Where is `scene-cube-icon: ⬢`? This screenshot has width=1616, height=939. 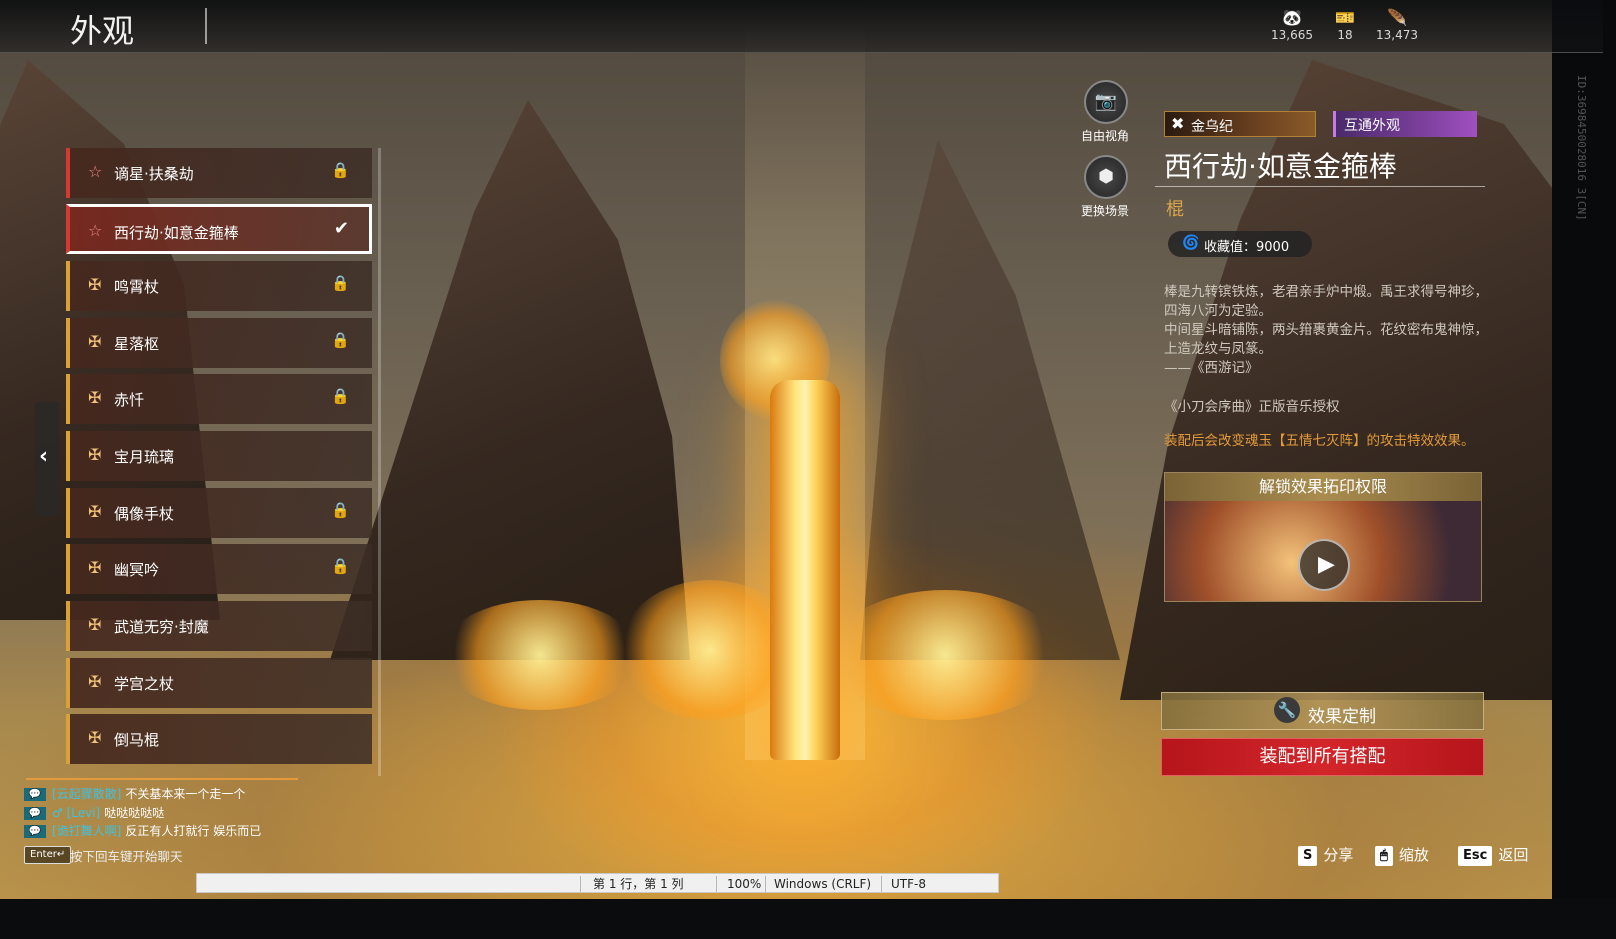
scene-cube-icon: ⬢ is located at coordinates (1106, 176).